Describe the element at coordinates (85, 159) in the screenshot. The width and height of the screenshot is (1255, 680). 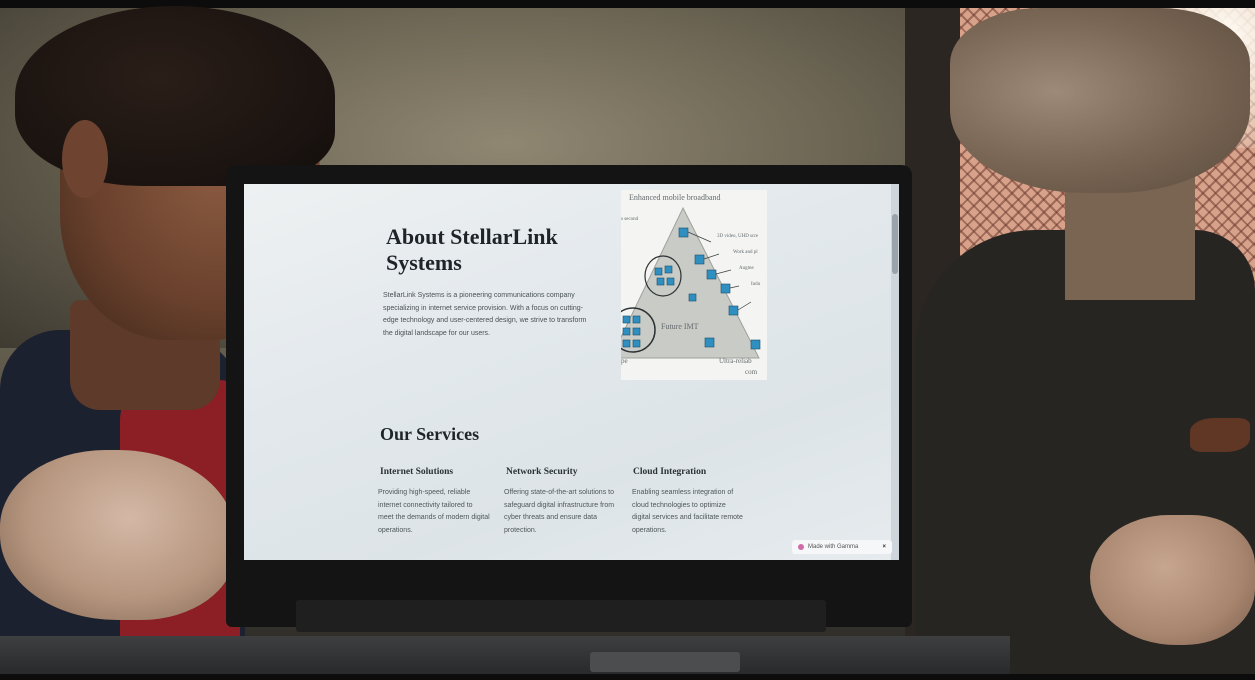
I see `left-person-ear` at that location.